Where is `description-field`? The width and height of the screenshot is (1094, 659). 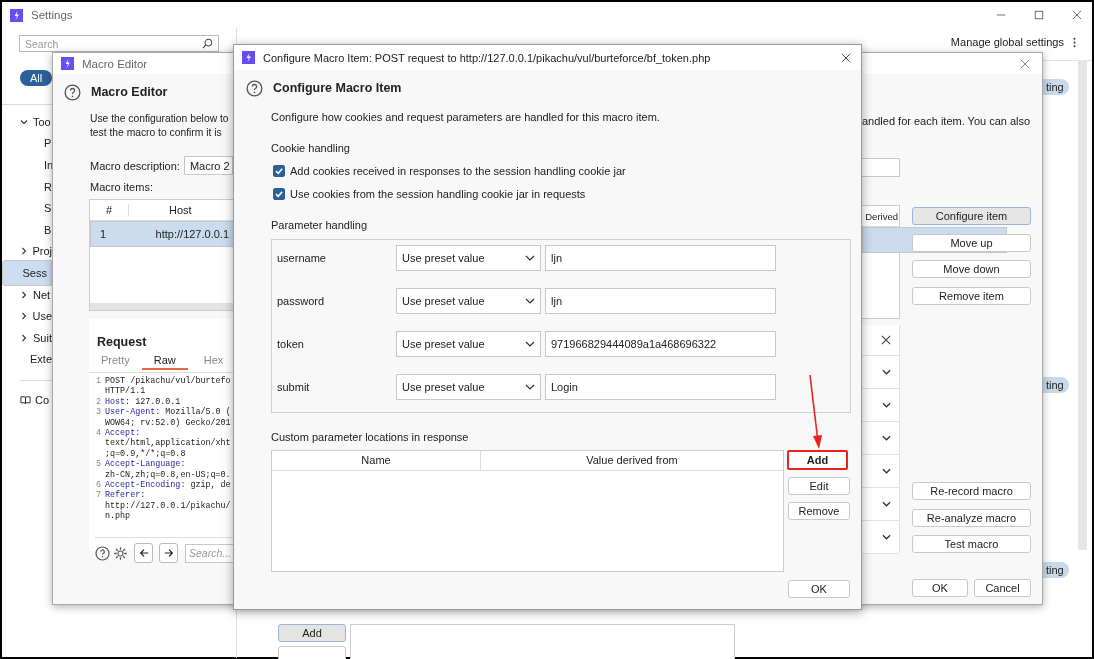 description-field is located at coordinates (881, 167).